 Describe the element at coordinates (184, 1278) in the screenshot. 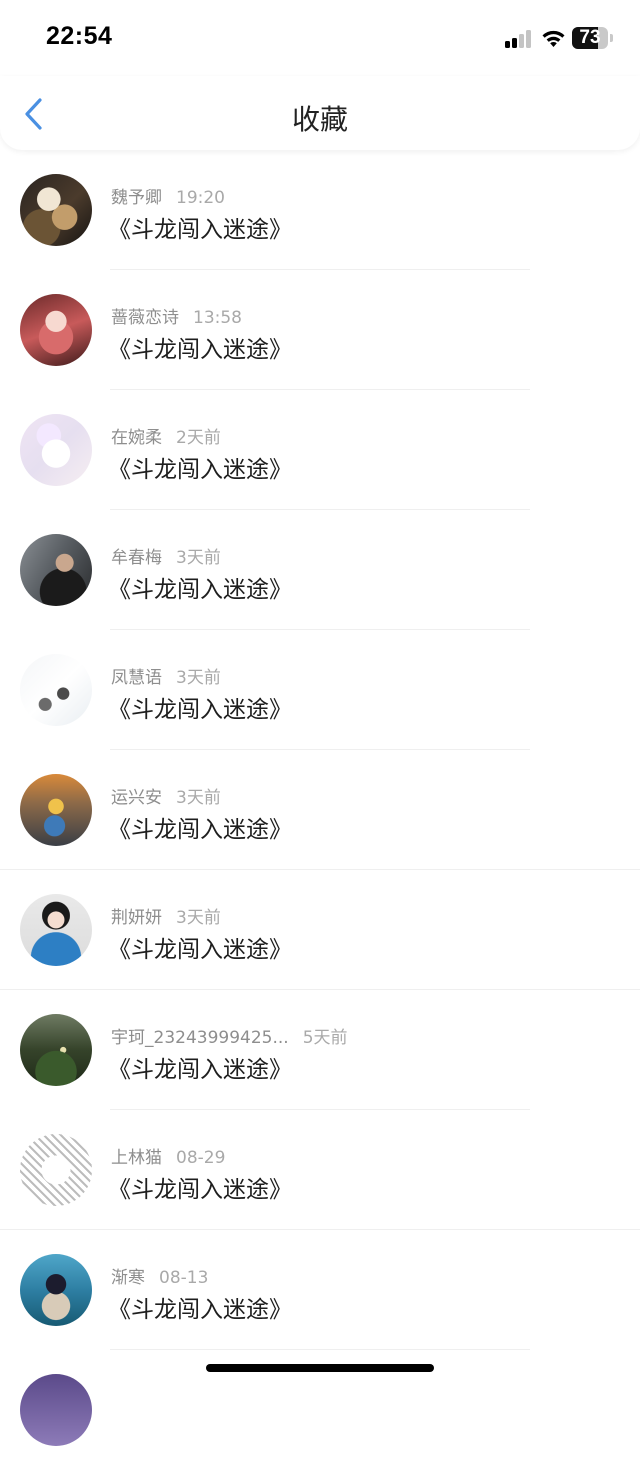

I see `timestamp: 08-13` at that location.